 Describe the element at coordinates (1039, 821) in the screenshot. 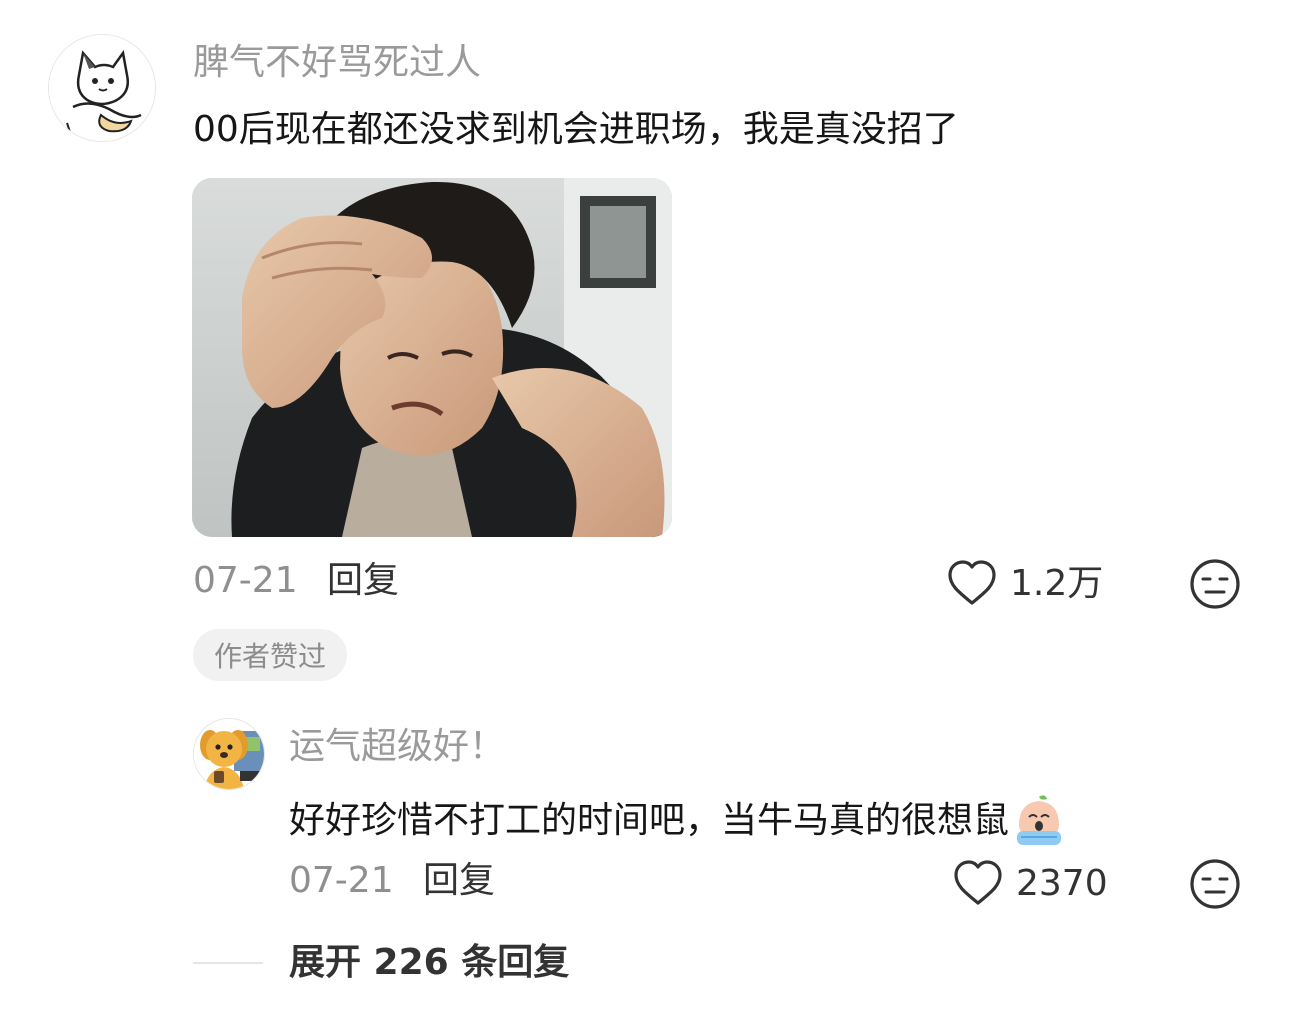

I see `crying-peach-emoji-icon` at that location.